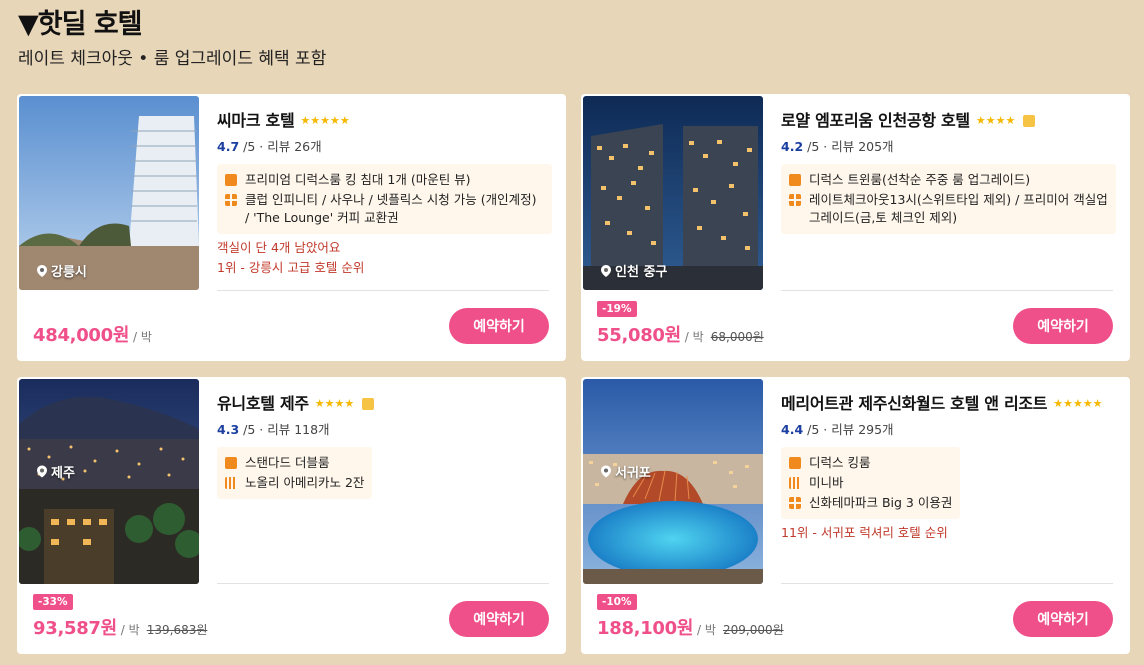  Describe the element at coordinates (172, 59) in the screenshot. I see `section-subtitle: 레이트 체크아웃 • 룸 업그레이드 혜택 포함` at that location.